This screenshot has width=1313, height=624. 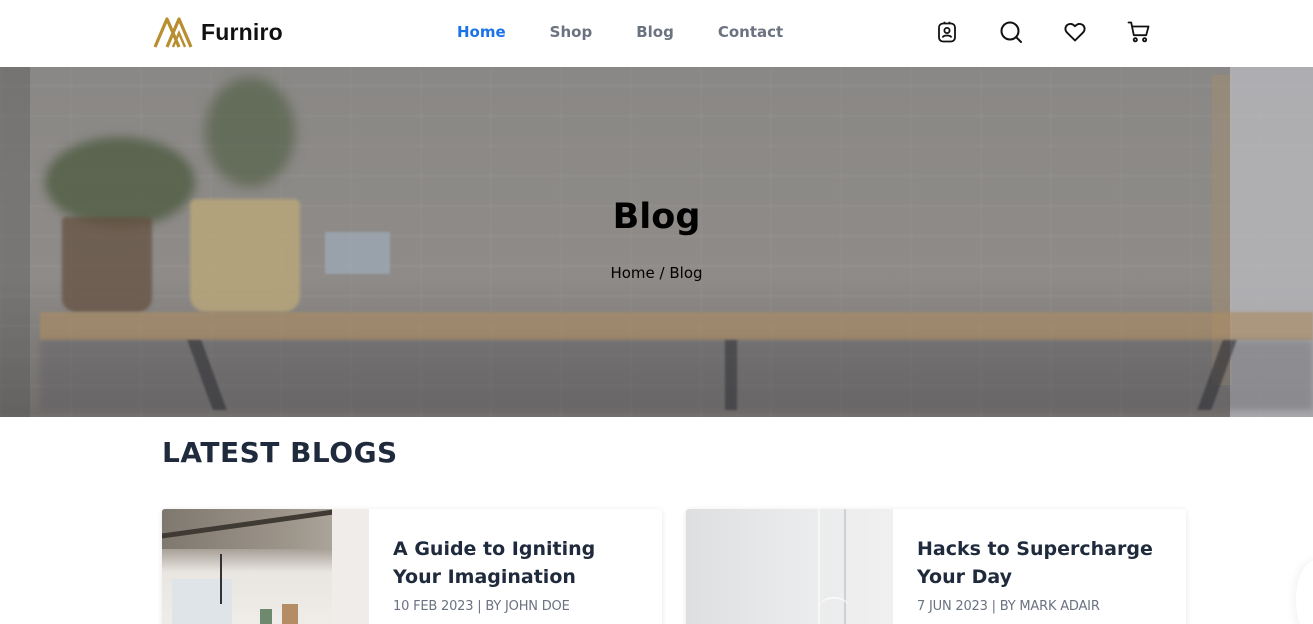 I want to click on header-actions, so click(x=1062, y=32).